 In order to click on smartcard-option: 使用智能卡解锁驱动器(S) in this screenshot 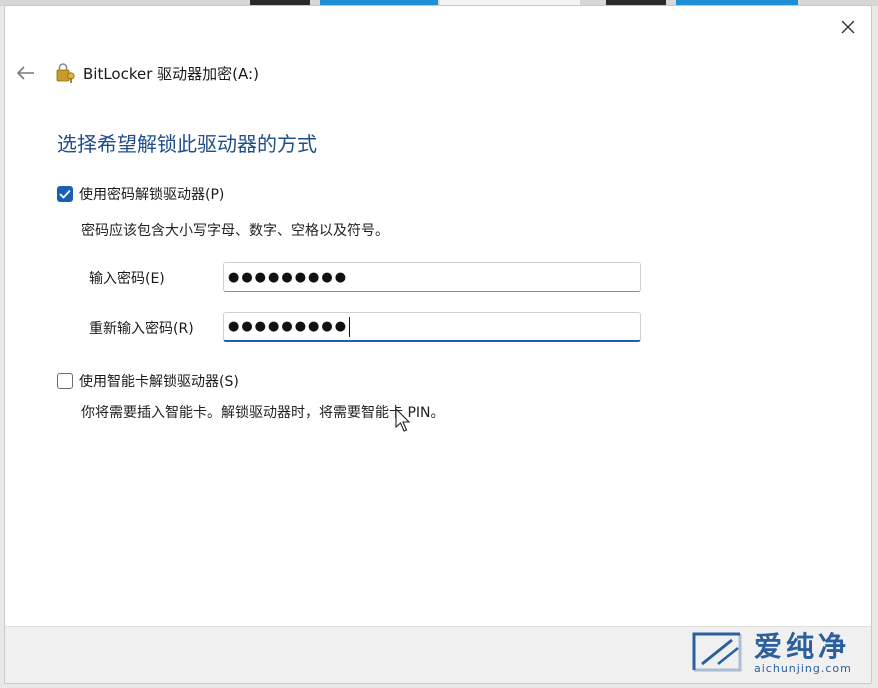, I will do `click(148, 381)`.